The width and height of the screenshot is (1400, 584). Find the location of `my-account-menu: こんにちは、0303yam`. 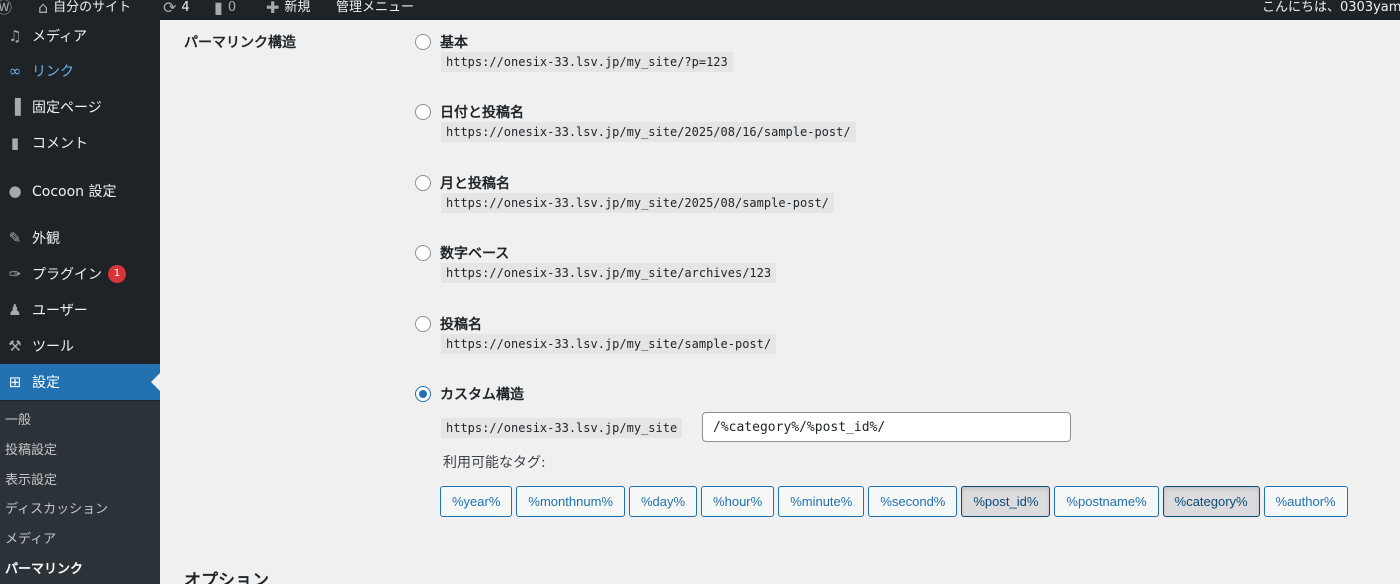

my-account-menu: こんにちは、0303yam is located at coordinates (1331, 10).